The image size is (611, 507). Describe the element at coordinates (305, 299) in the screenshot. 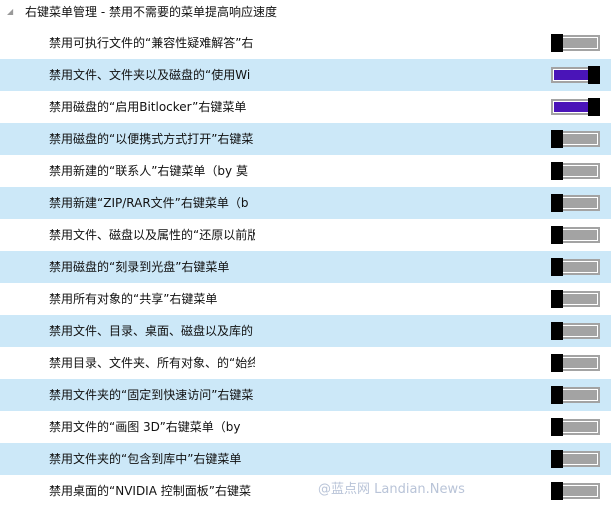

I see `setting-row: 禁用所有对象的“共享”右键菜单` at that location.